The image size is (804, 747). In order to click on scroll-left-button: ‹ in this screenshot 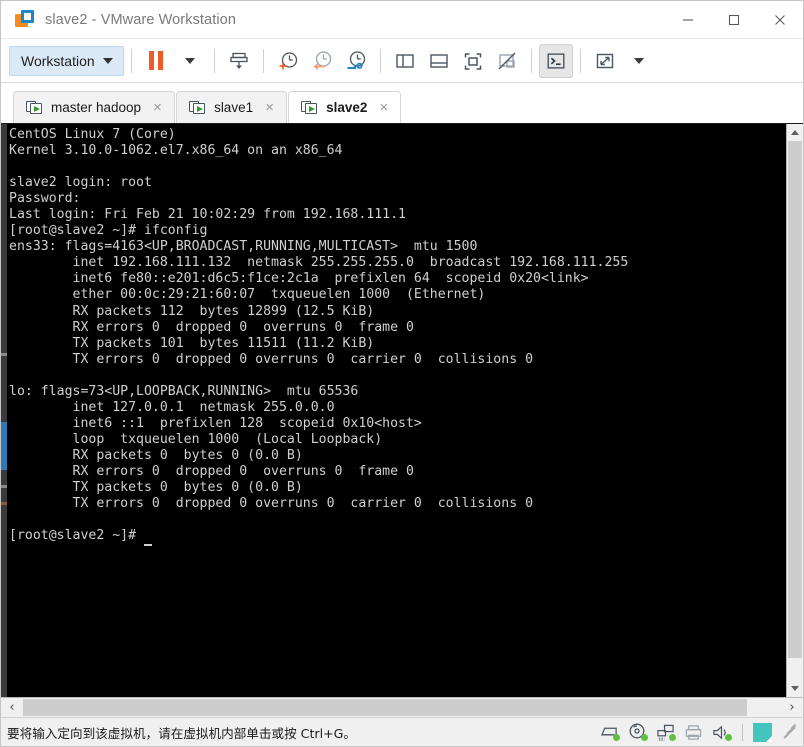, I will do `click(12, 707)`.